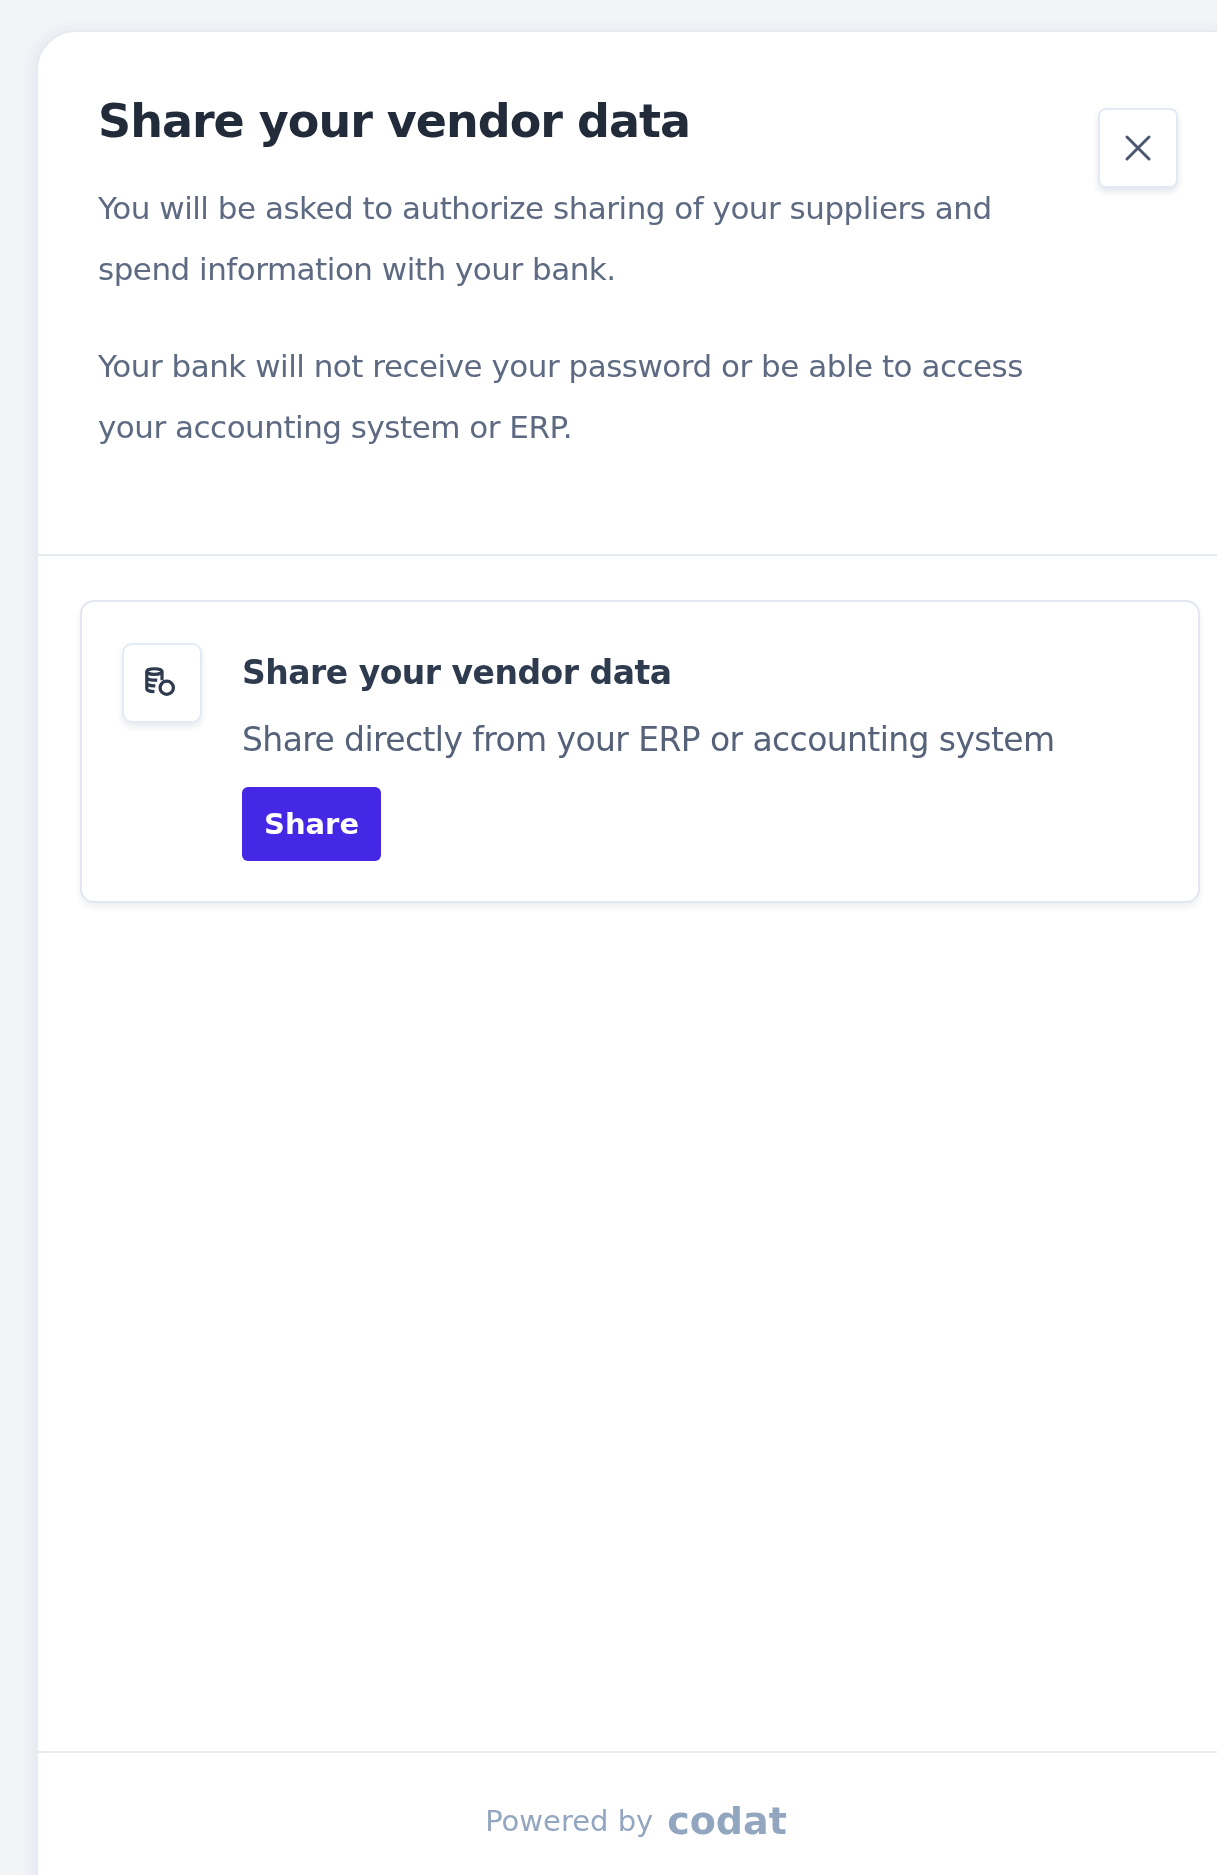 This screenshot has width=1217, height=1875. What do you see at coordinates (162, 683) in the screenshot?
I see `coins-icon` at bounding box center [162, 683].